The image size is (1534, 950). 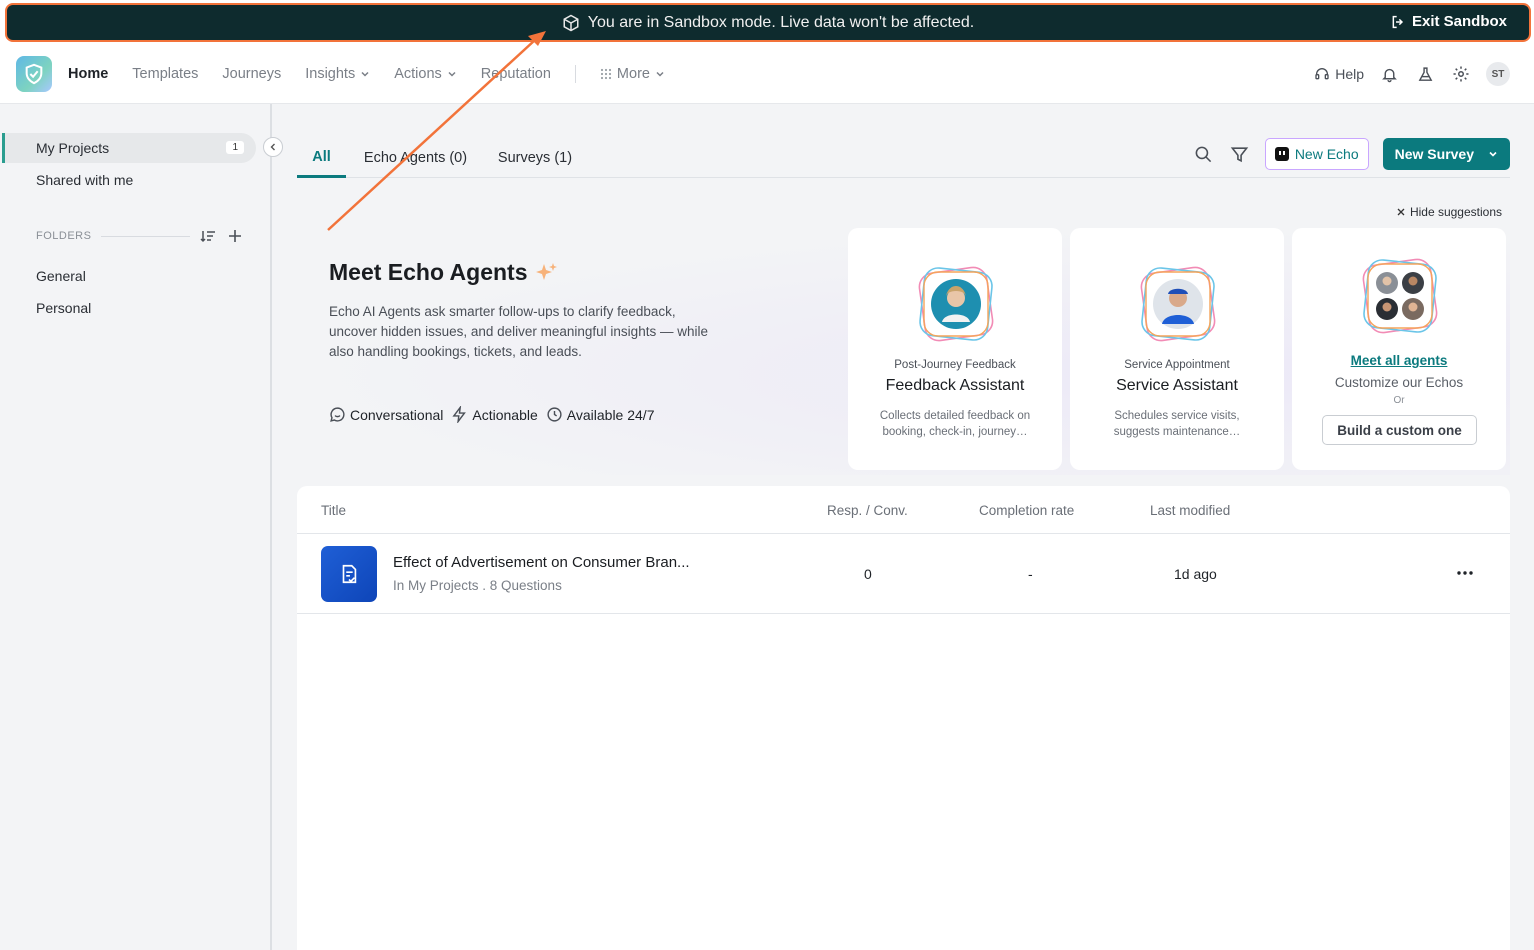 I want to click on cube-icon, so click(x=571, y=22).